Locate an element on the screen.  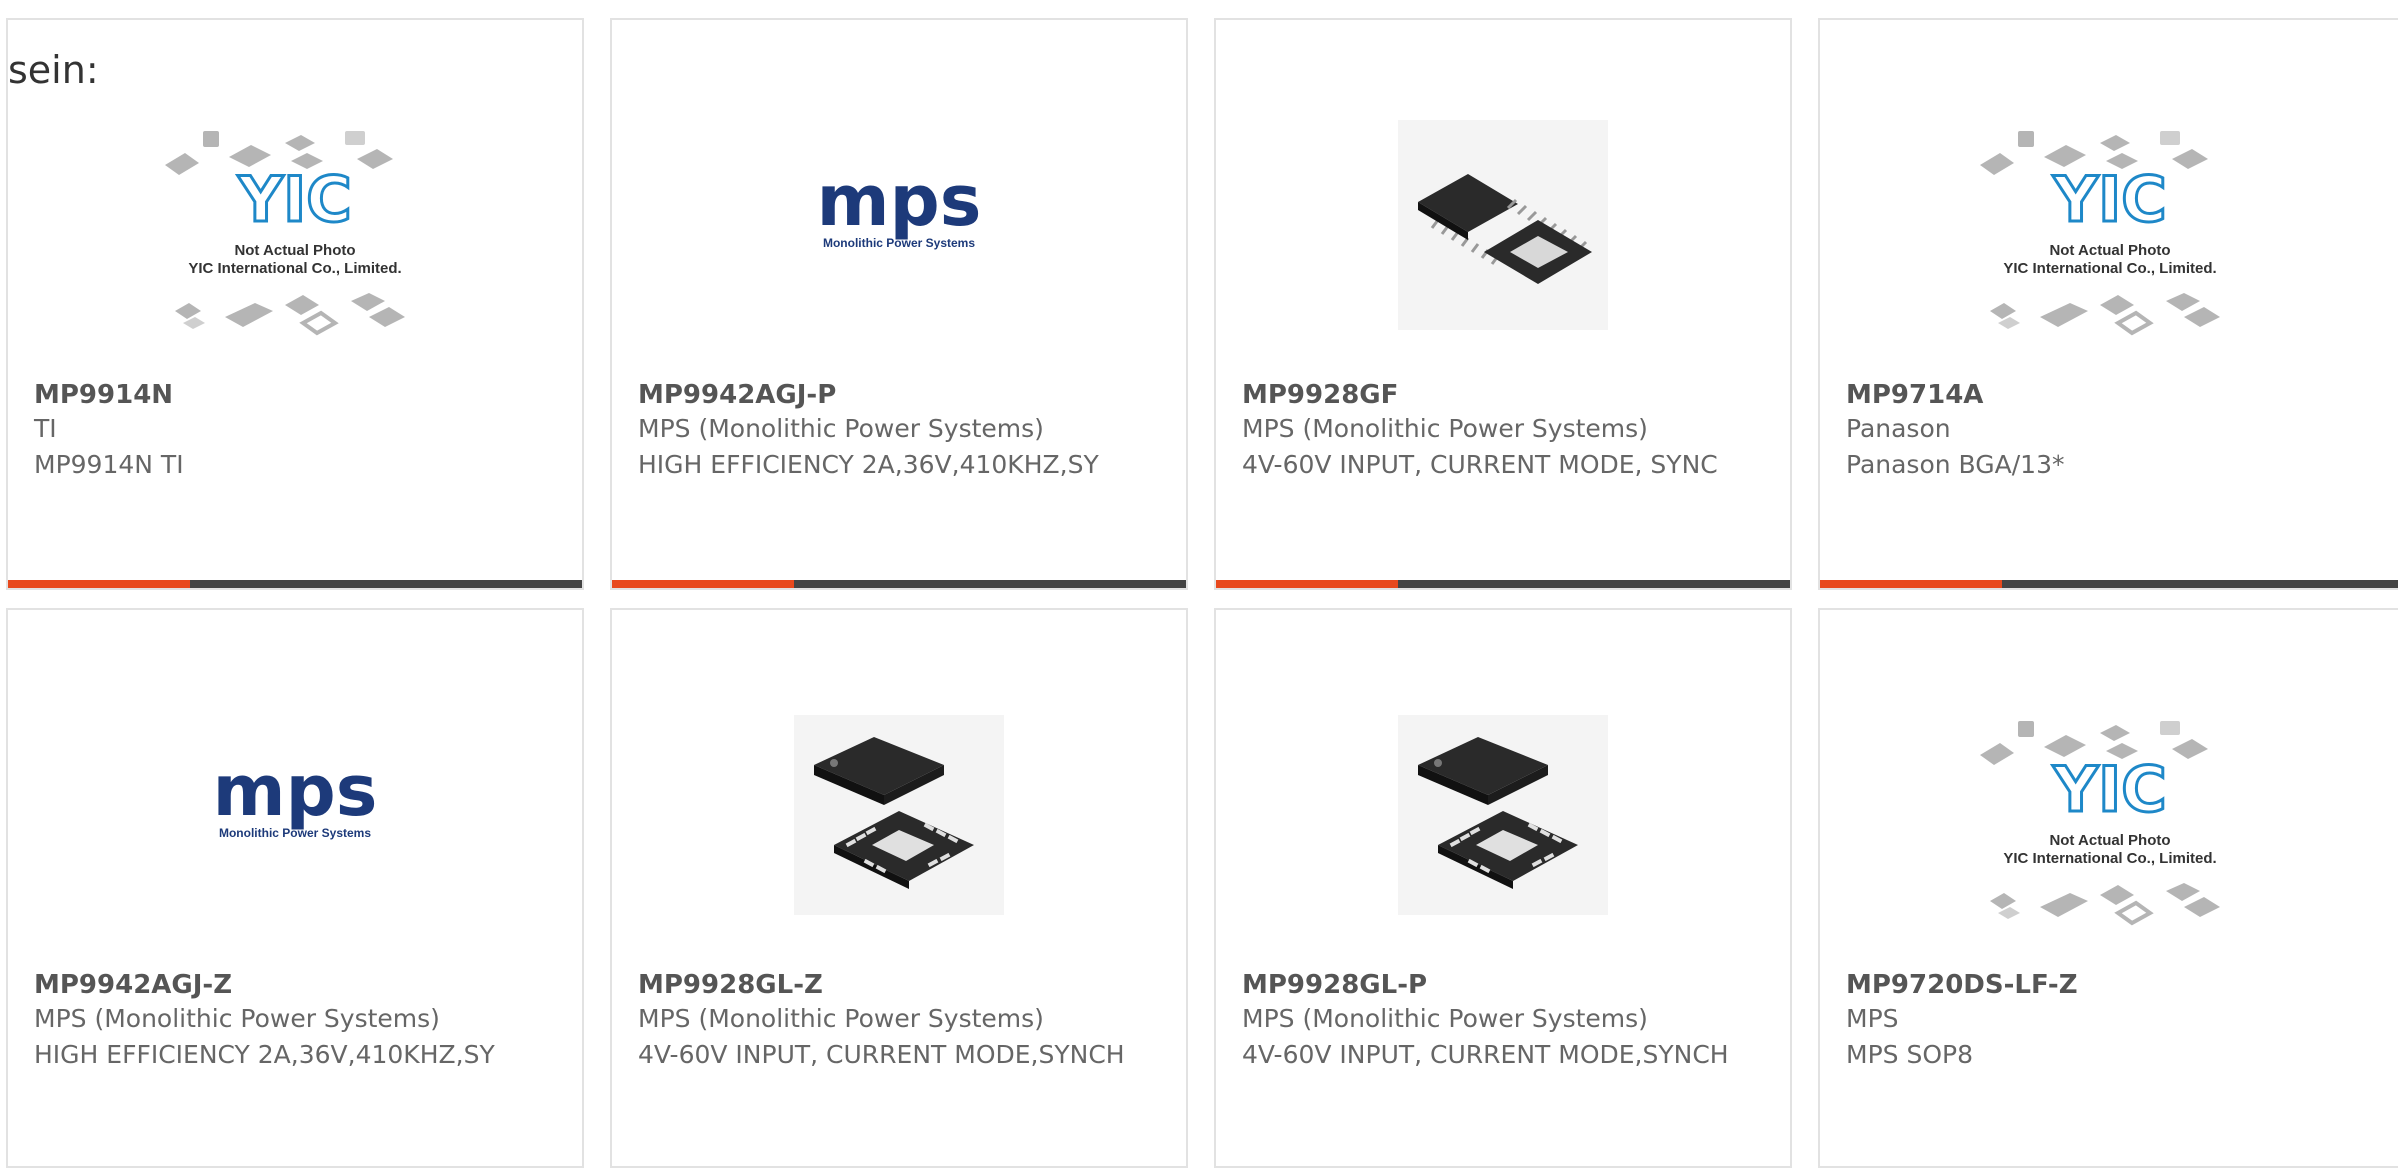
product-part-number: MP9714A is located at coordinates (1914, 395).